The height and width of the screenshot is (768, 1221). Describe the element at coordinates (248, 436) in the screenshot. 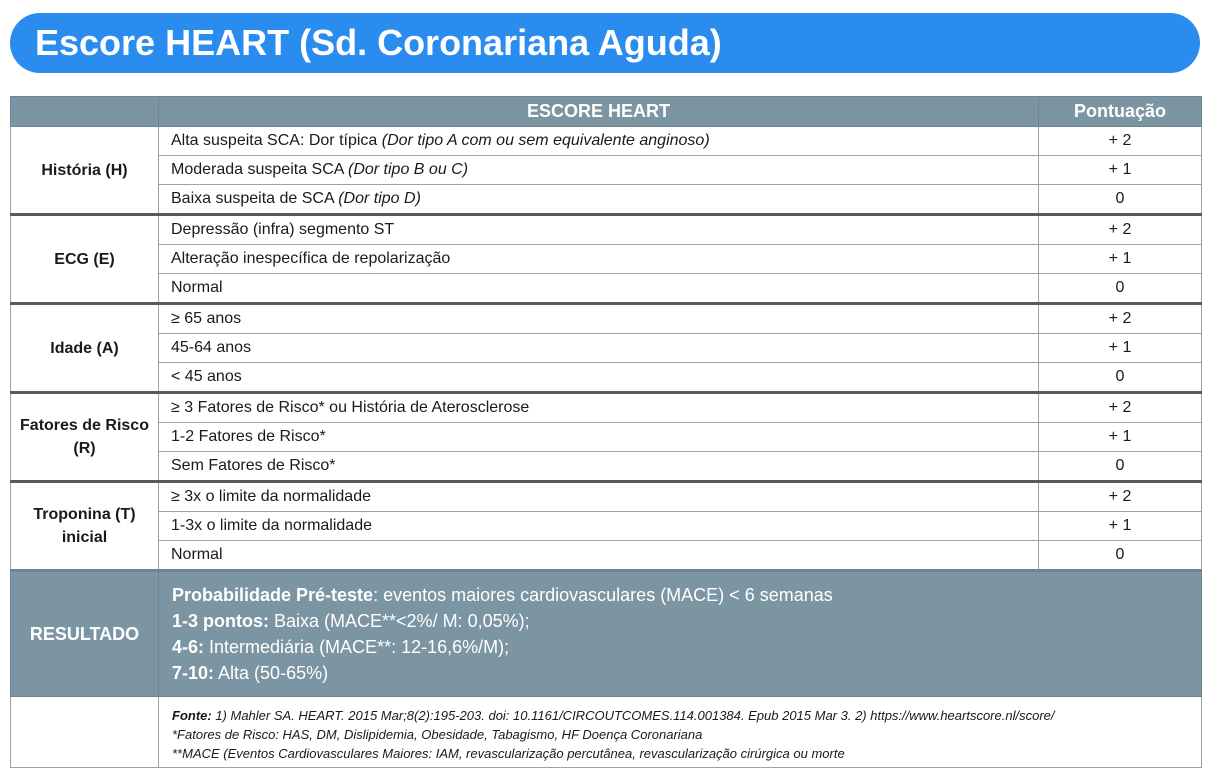

I see `criterion-text: 1-2 Fatores de Risco*` at that location.